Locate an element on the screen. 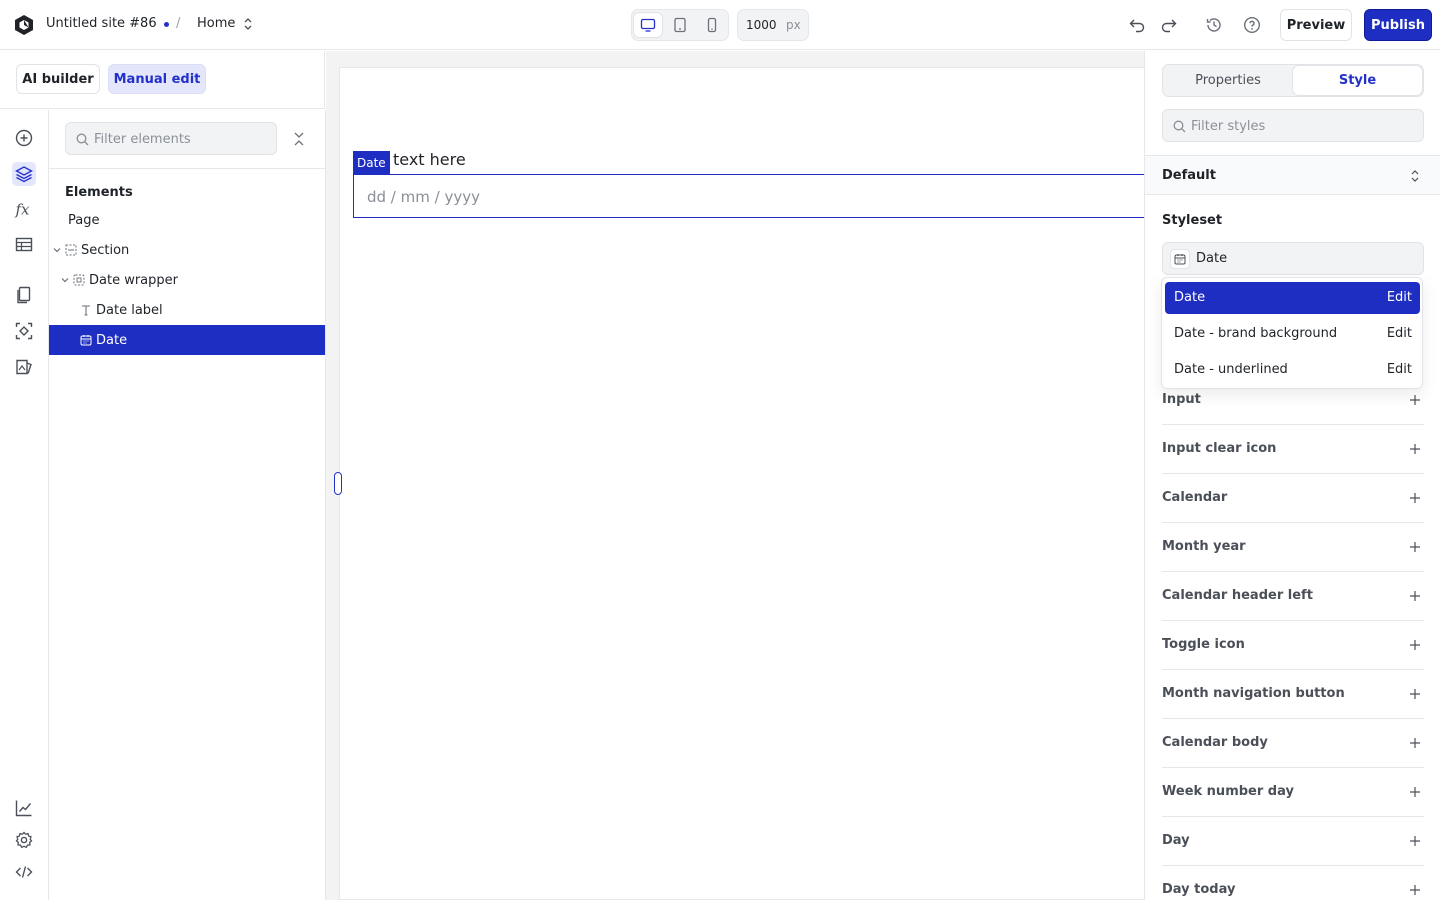  tree-item-label: Date wrapper is located at coordinates (133, 280).